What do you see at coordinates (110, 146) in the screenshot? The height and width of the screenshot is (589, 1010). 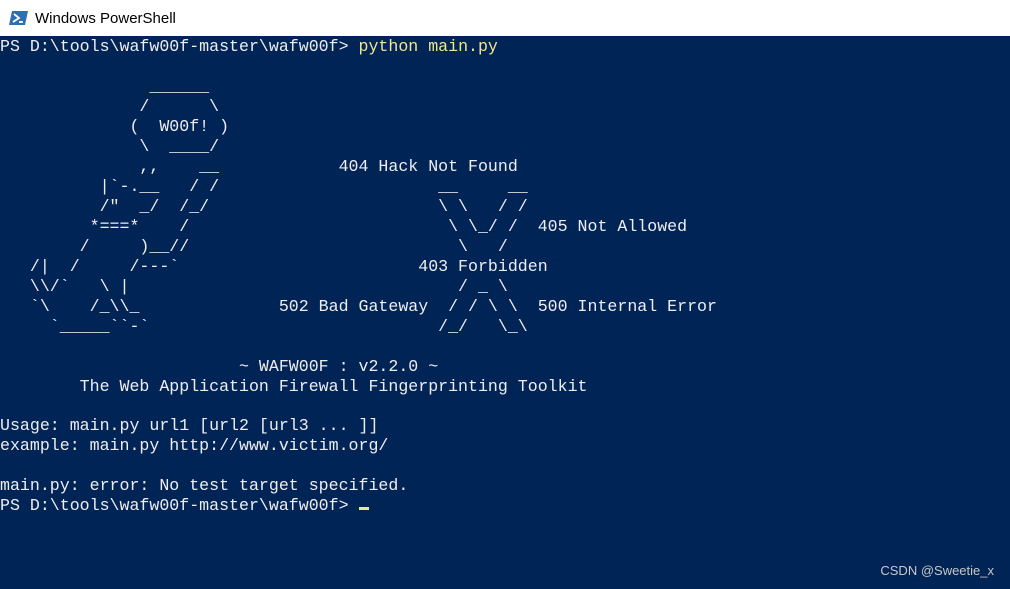 I see `ascii-line-4: \ ____/` at bounding box center [110, 146].